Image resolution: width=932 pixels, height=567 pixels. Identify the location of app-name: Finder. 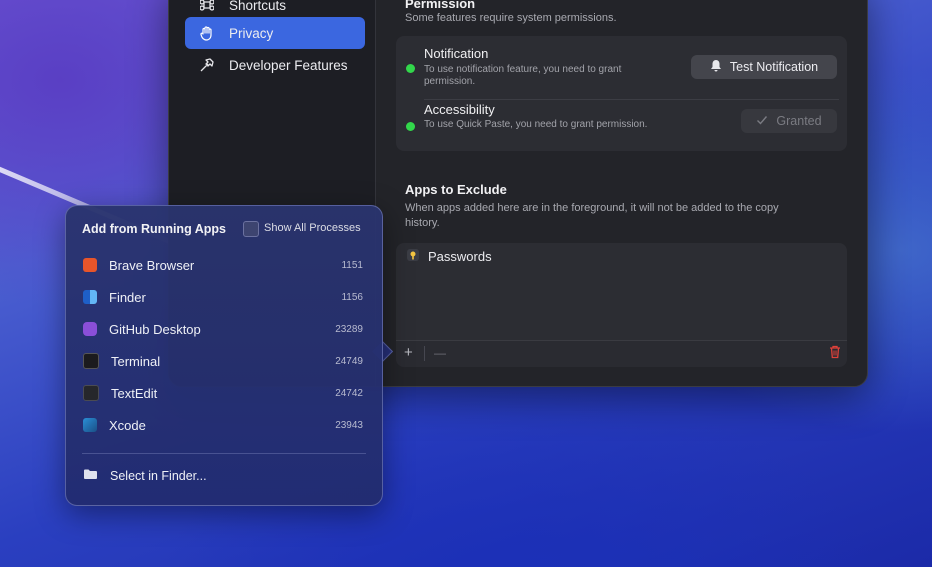
(127, 297).